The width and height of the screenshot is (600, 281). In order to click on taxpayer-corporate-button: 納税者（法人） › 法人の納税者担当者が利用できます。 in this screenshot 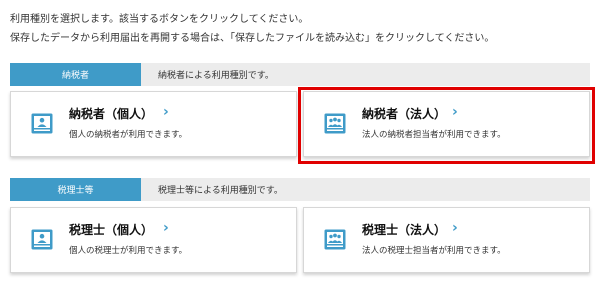, I will do `click(446, 124)`.